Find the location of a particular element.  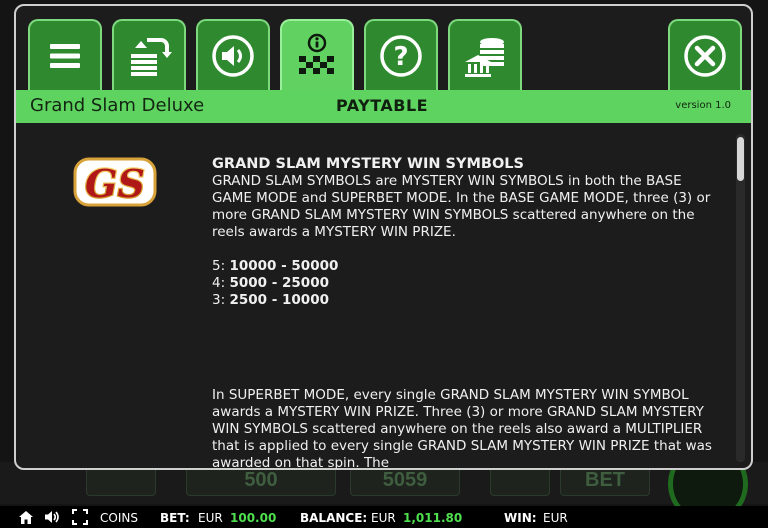

header-band: Grand Slam Deluxe PAYTABLE version 1.0 is located at coordinates (383, 106).